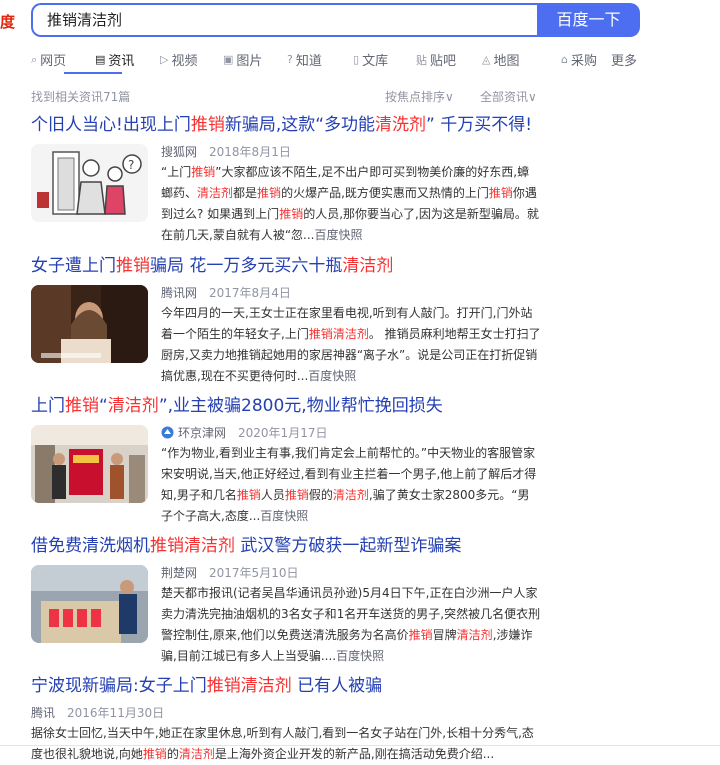 The width and height of the screenshot is (720, 765). Describe the element at coordinates (564, 59) in the screenshot. I see `cart-icon: ⌂` at that location.